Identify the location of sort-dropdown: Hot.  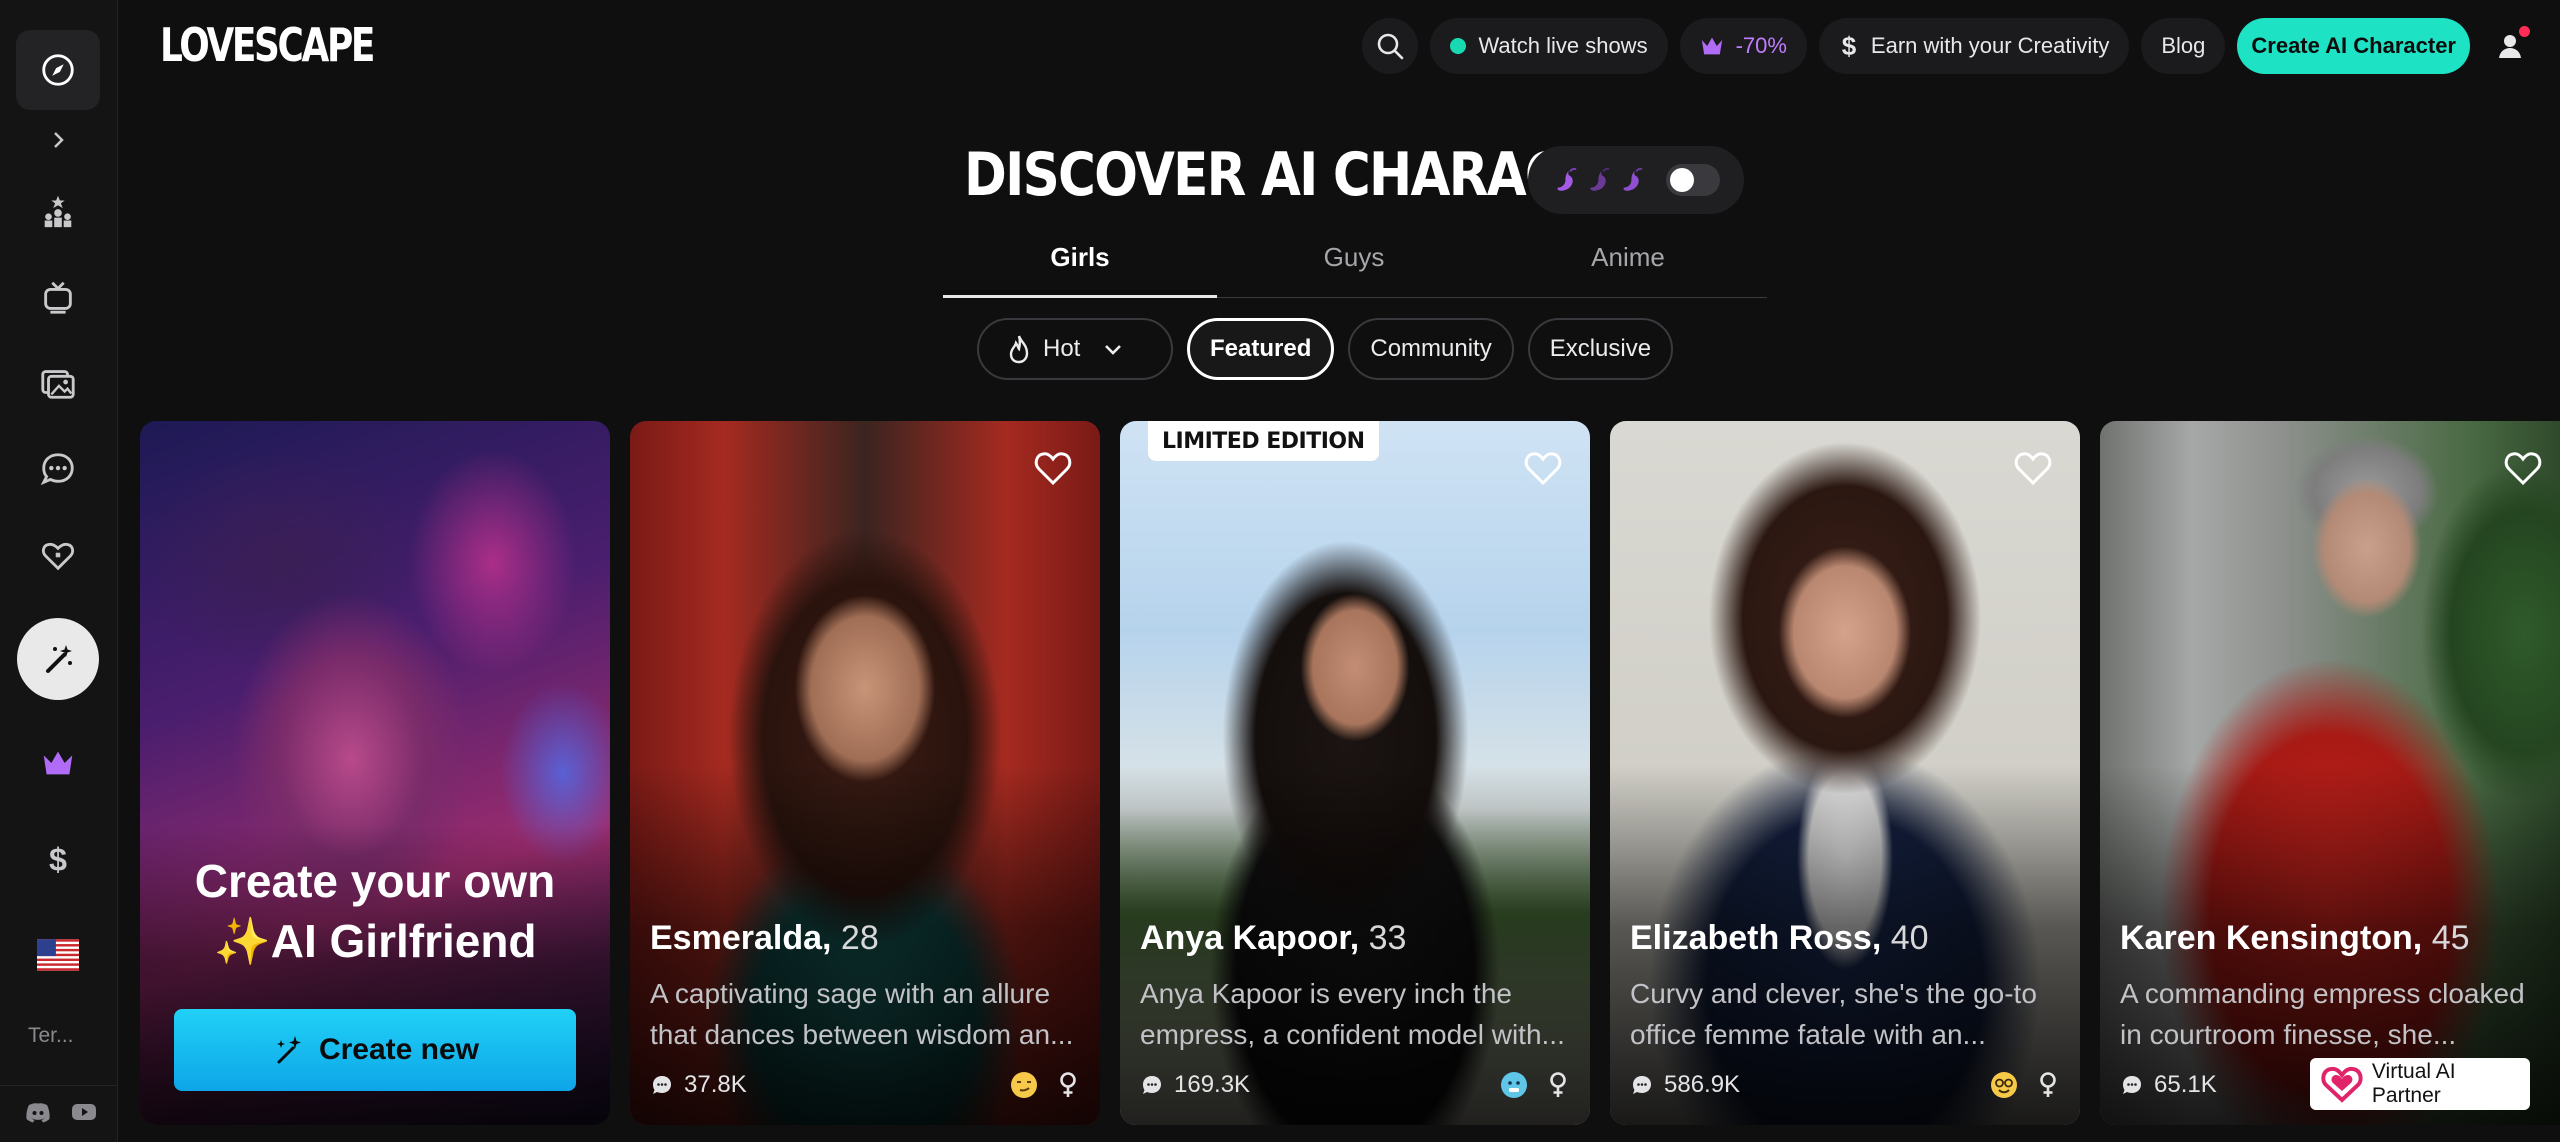
(1075, 349).